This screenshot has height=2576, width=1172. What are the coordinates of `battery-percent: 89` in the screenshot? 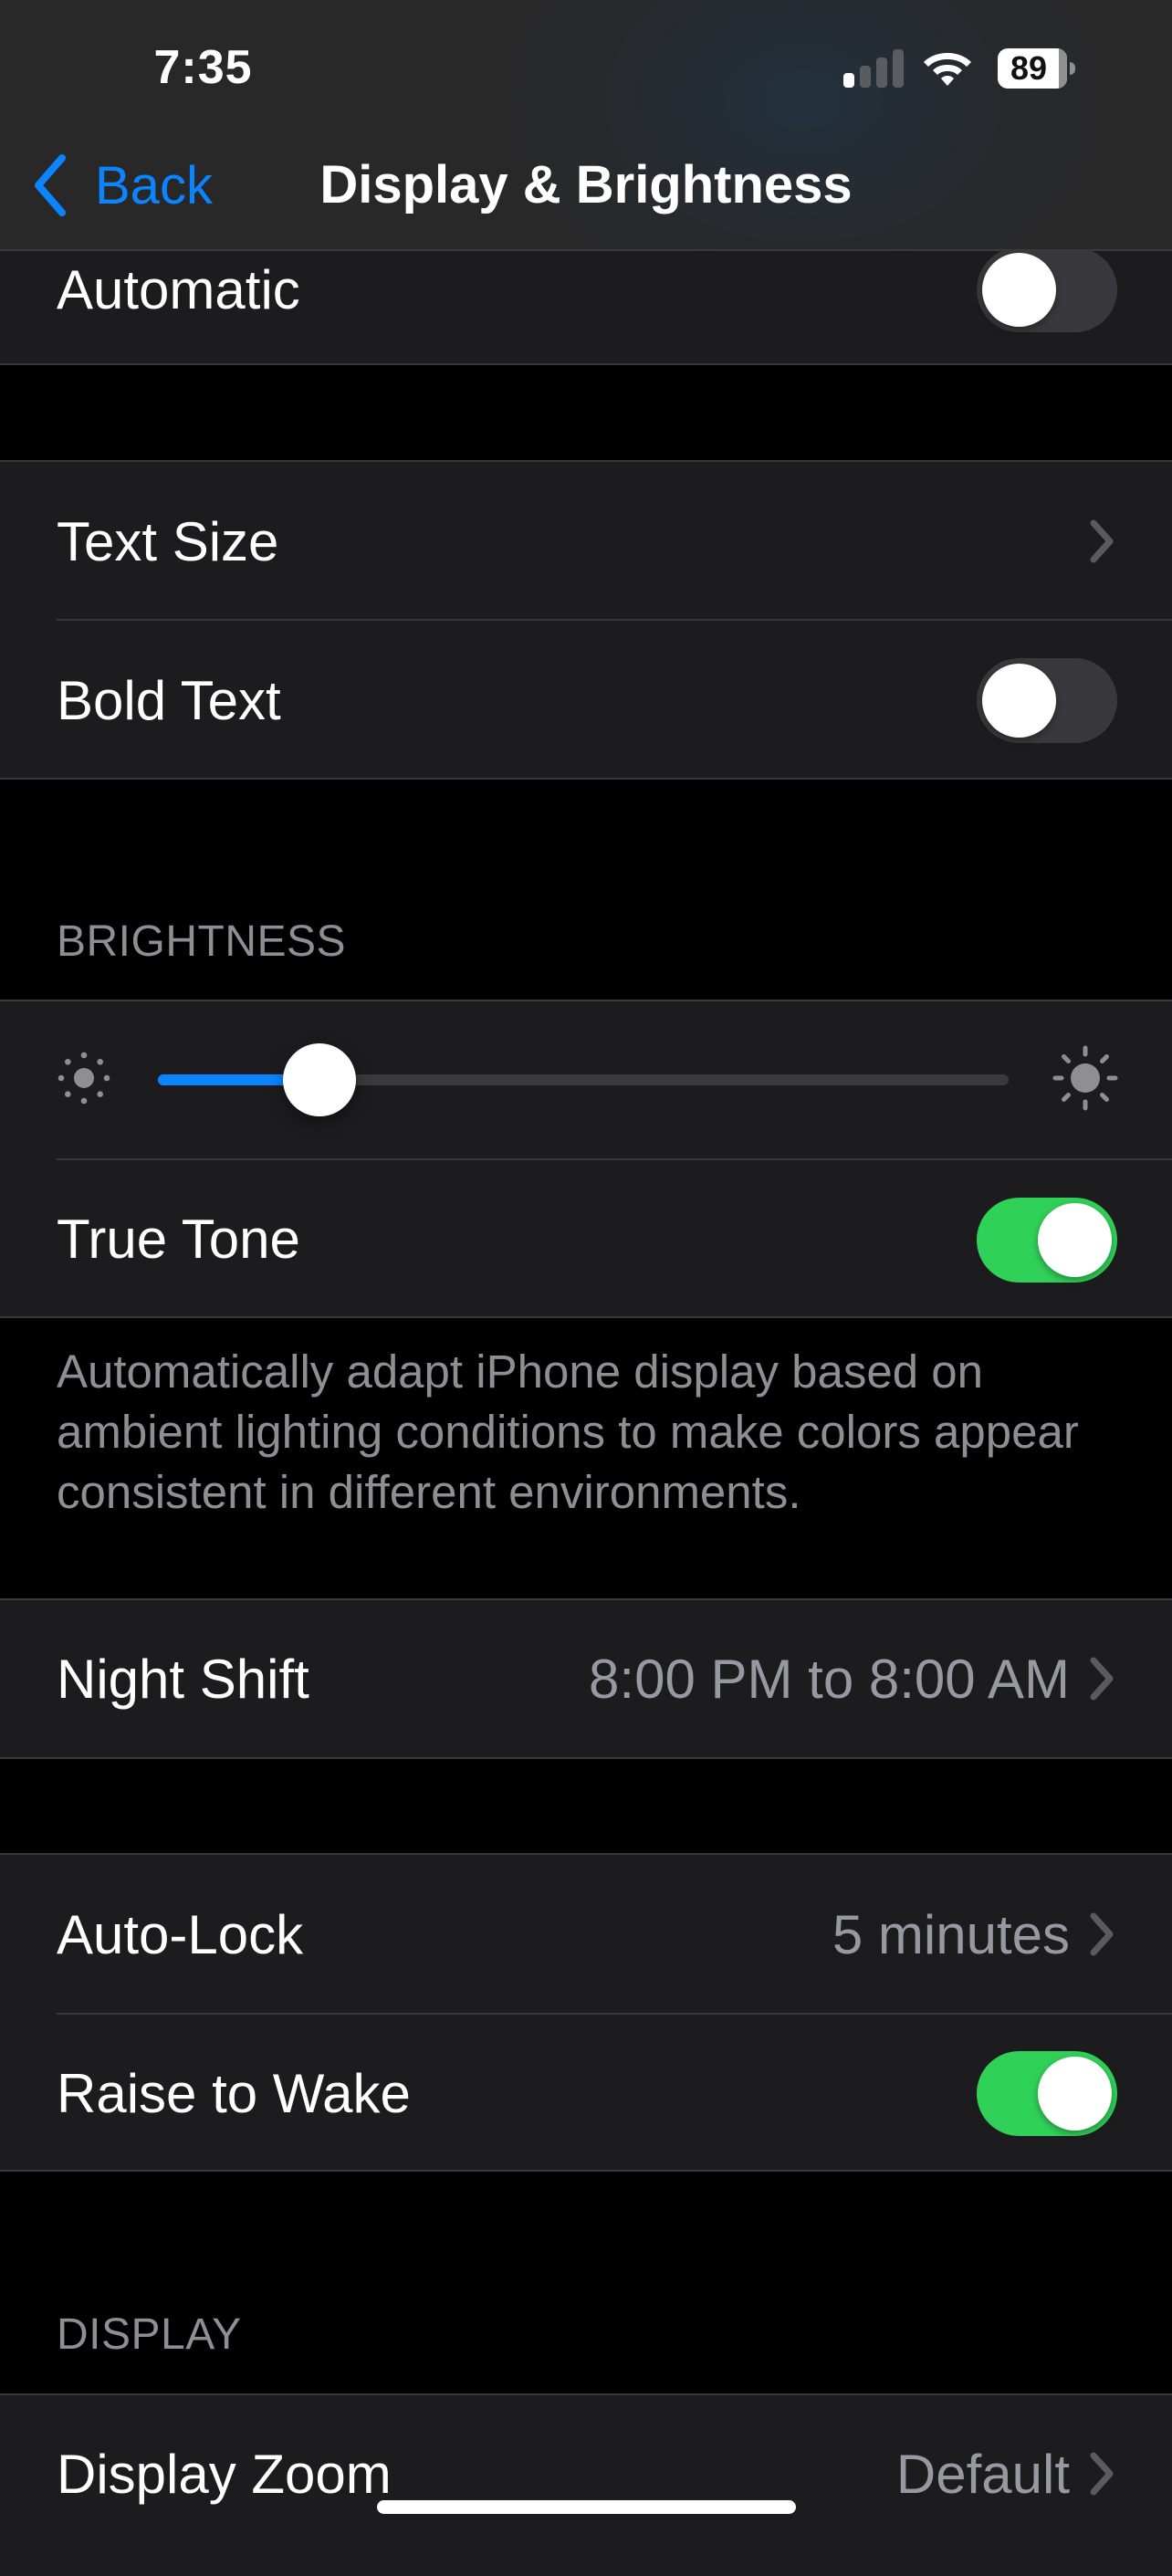 It's located at (1029, 68).